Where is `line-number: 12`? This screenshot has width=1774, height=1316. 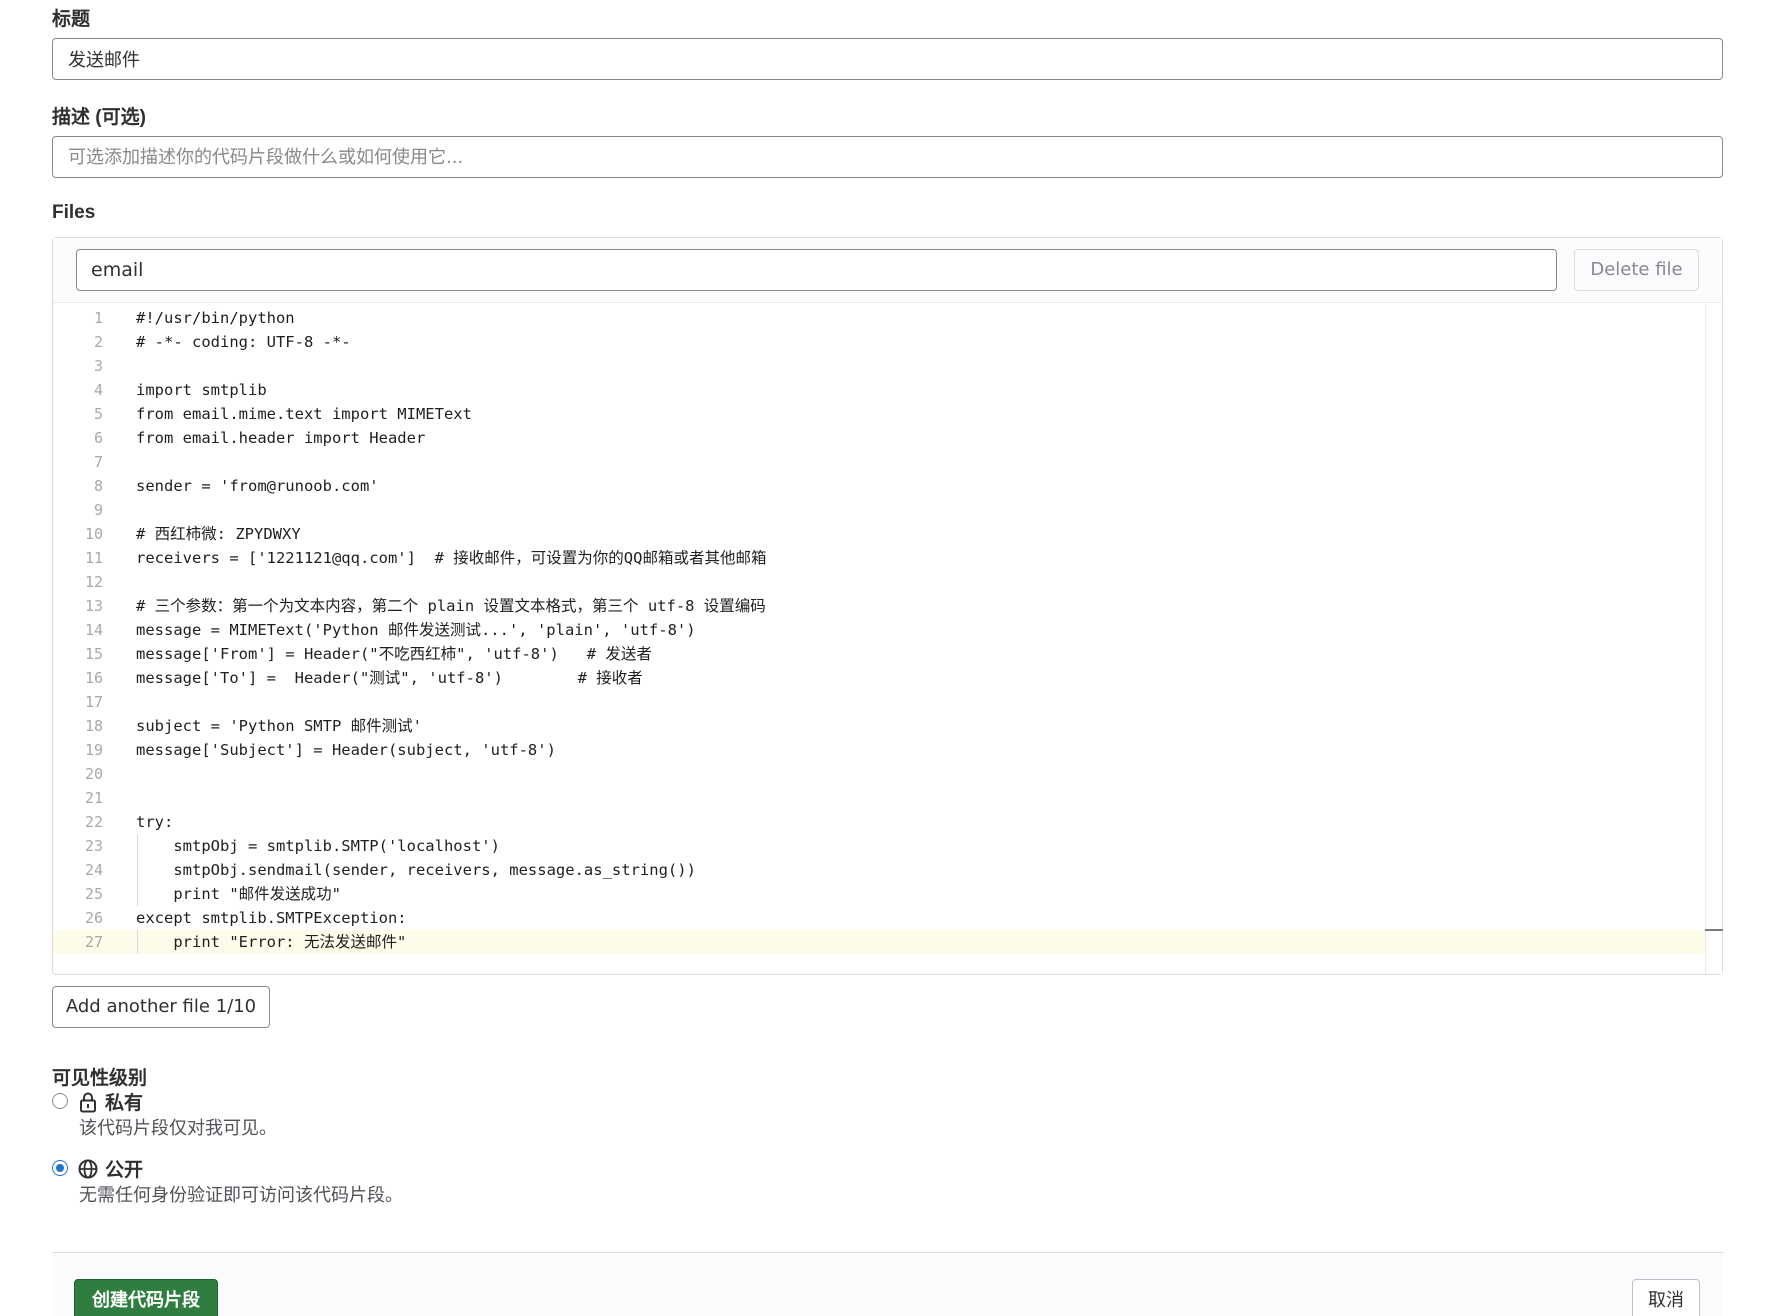 line-number: 12 is located at coordinates (93, 582).